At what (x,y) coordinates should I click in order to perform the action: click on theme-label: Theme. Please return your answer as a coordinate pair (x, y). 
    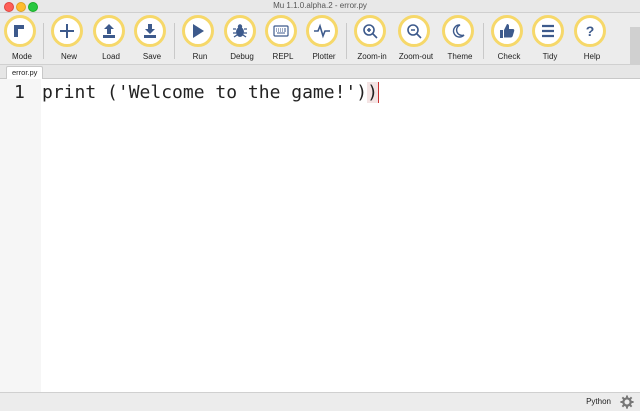
    Looking at the image, I should click on (460, 56).